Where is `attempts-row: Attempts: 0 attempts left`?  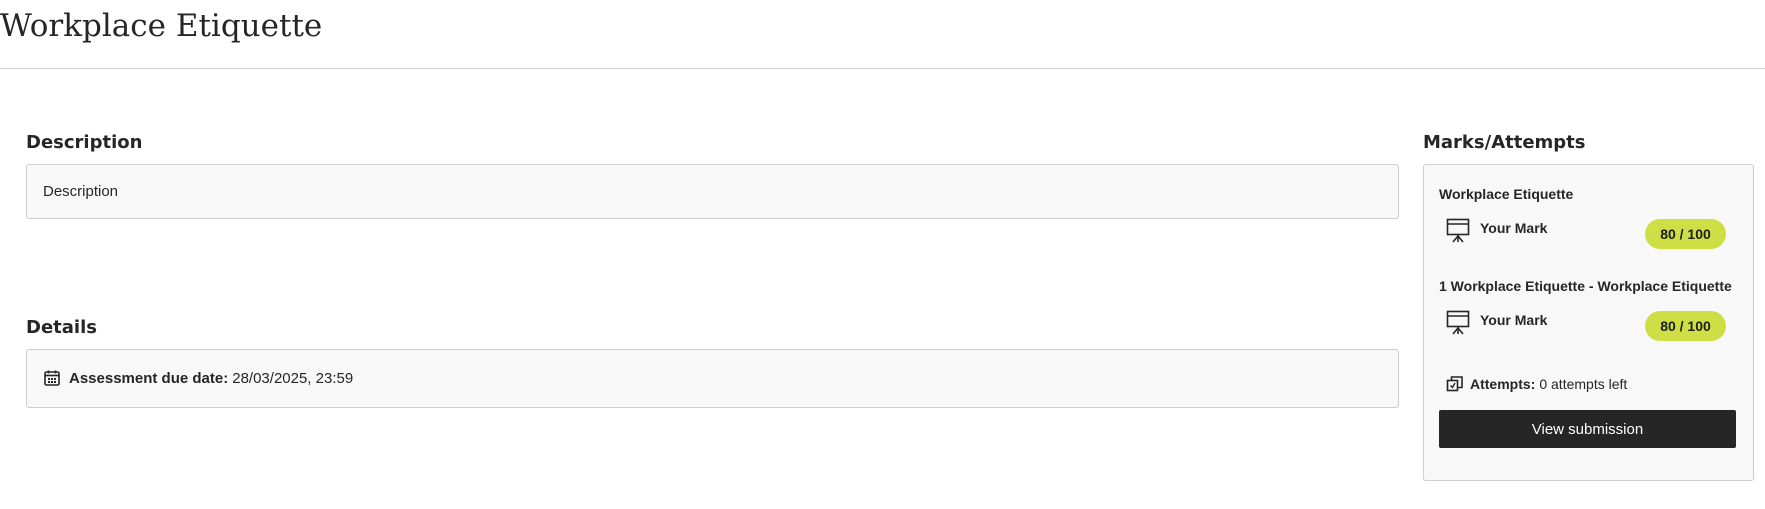
attempts-row: Attempts: 0 attempts left is located at coordinates (1536, 384).